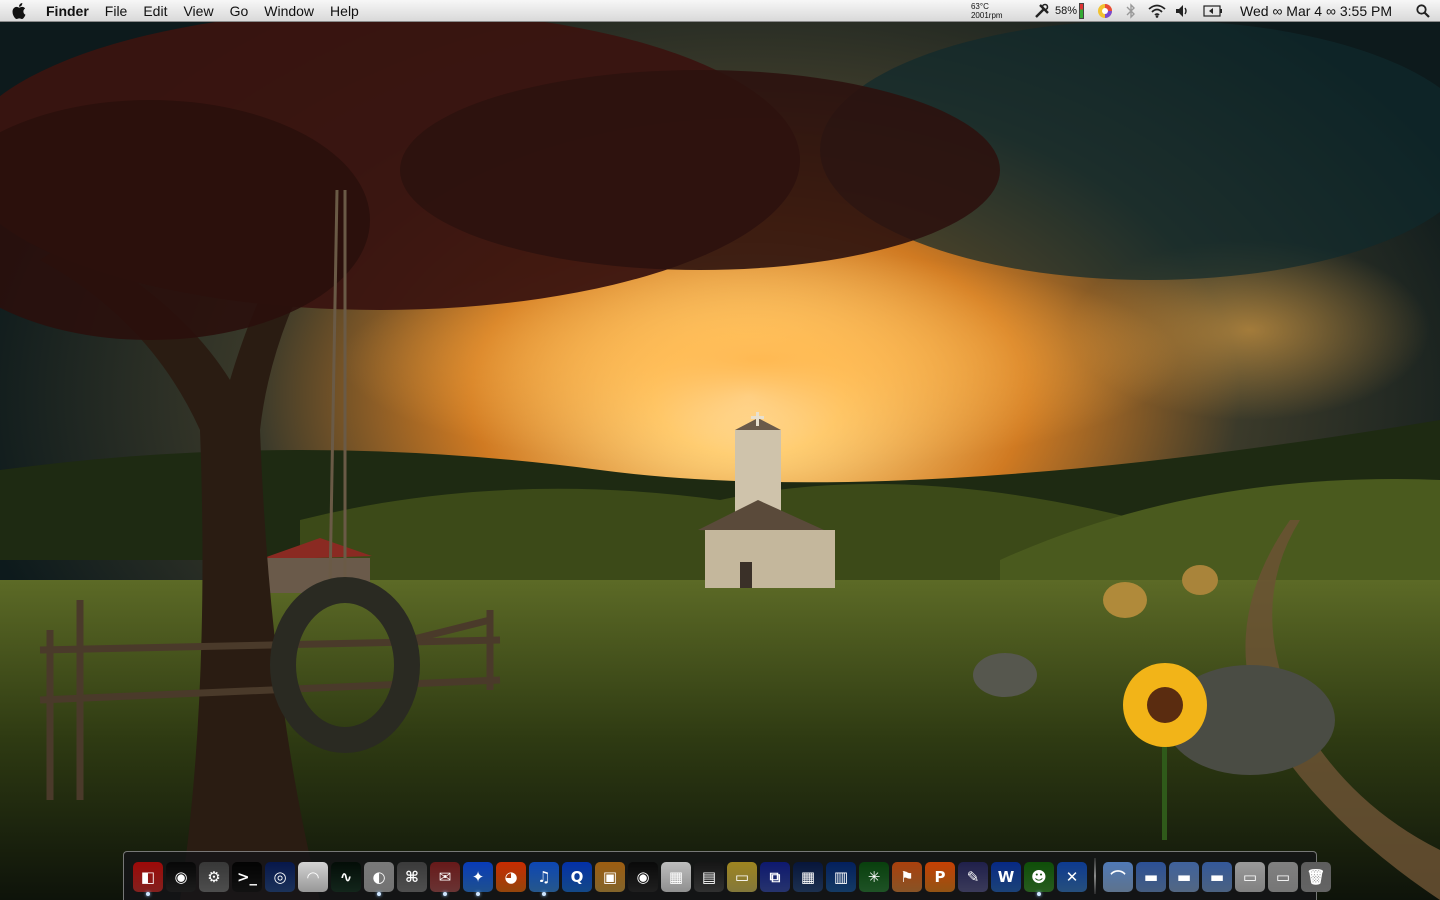  What do you see at coordinates (67, 11) in the screenshot?
I see `menu-app-finder: Finder` at bounding box center [67, 11].